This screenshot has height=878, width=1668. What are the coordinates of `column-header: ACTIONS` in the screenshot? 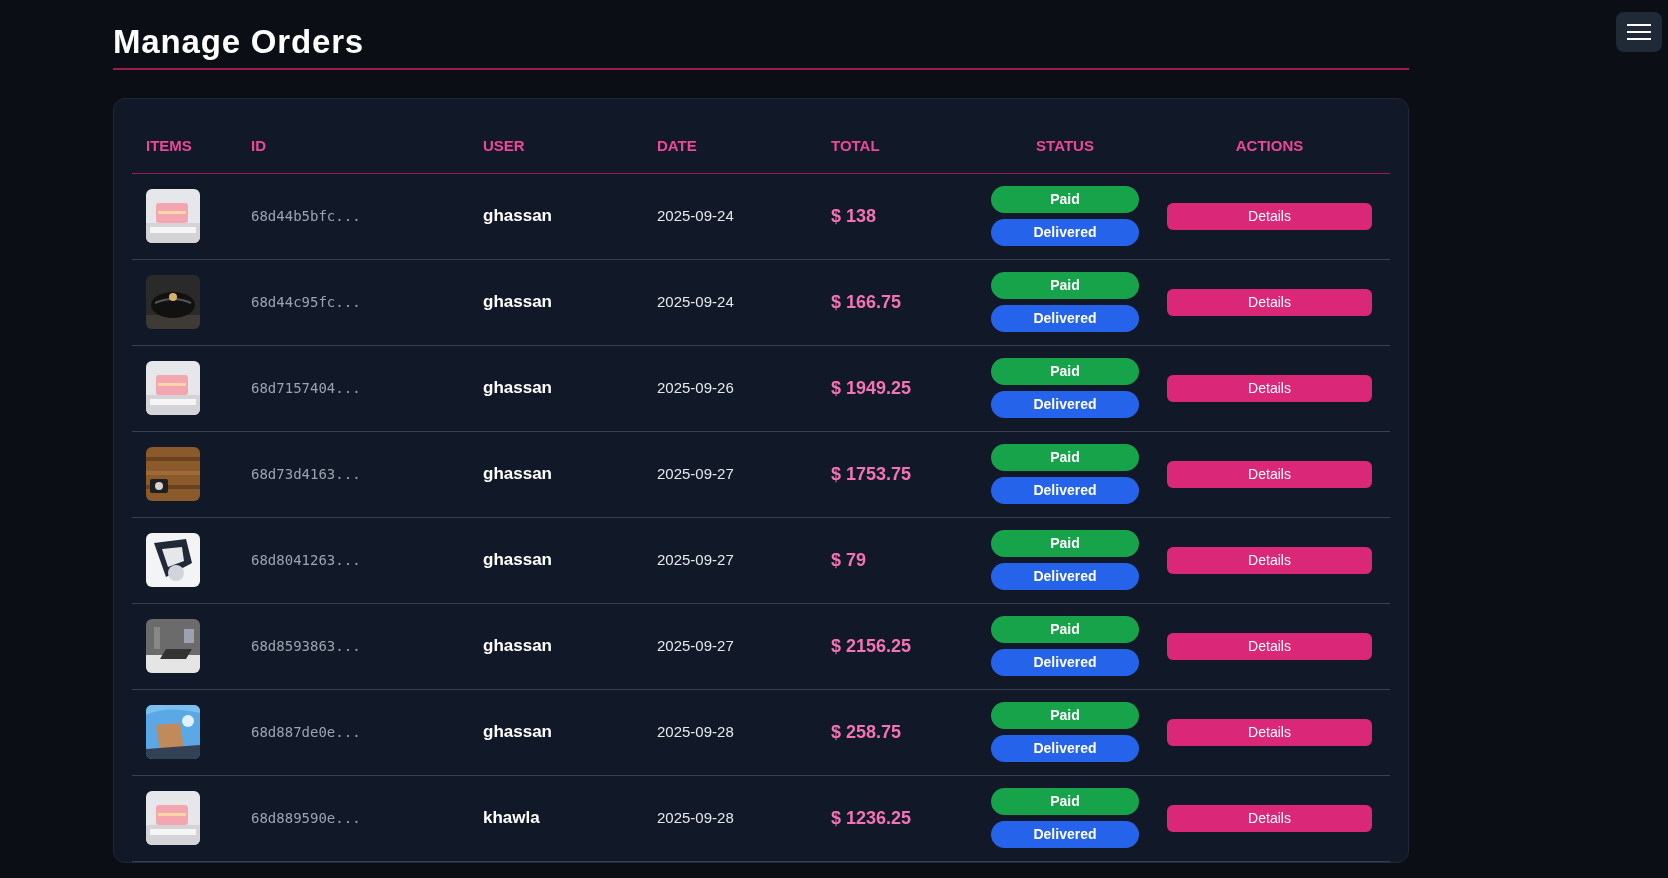 It's located at (1269, 145).